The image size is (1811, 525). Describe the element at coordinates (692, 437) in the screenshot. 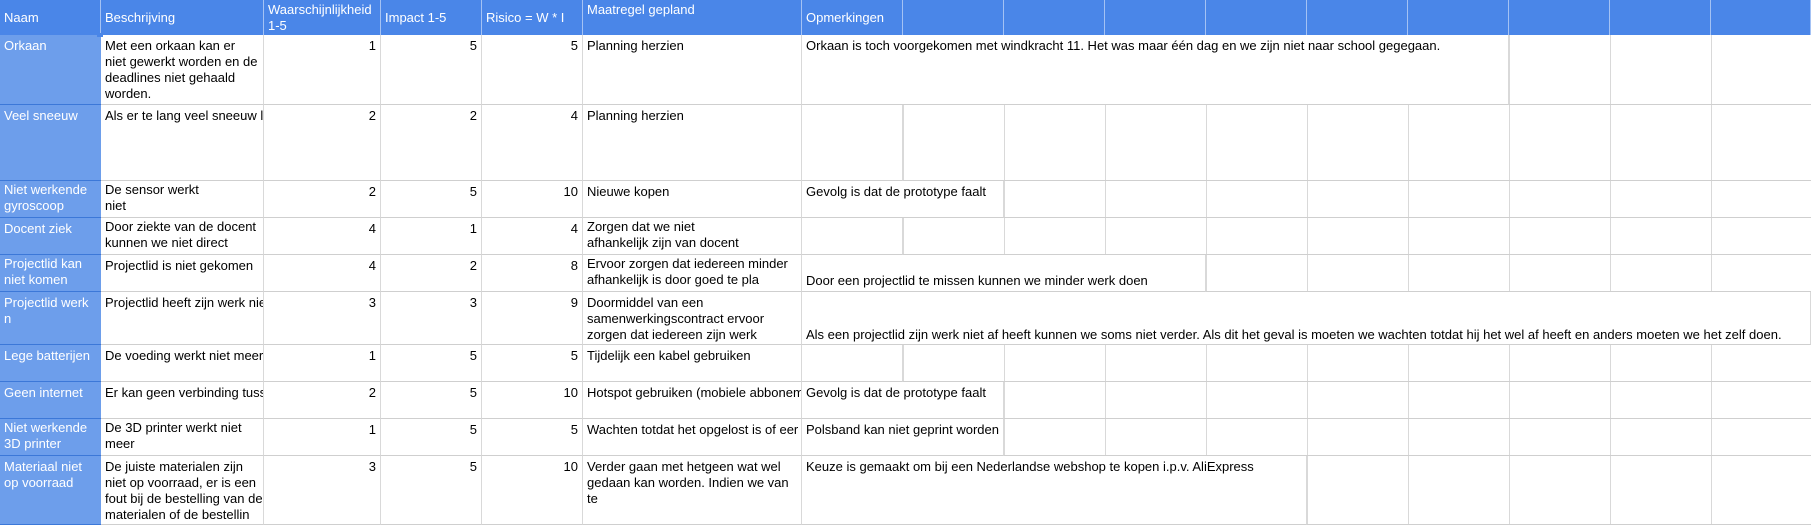

I see `row-measure: Wachten totdat het opgelost is of eer` at that location.